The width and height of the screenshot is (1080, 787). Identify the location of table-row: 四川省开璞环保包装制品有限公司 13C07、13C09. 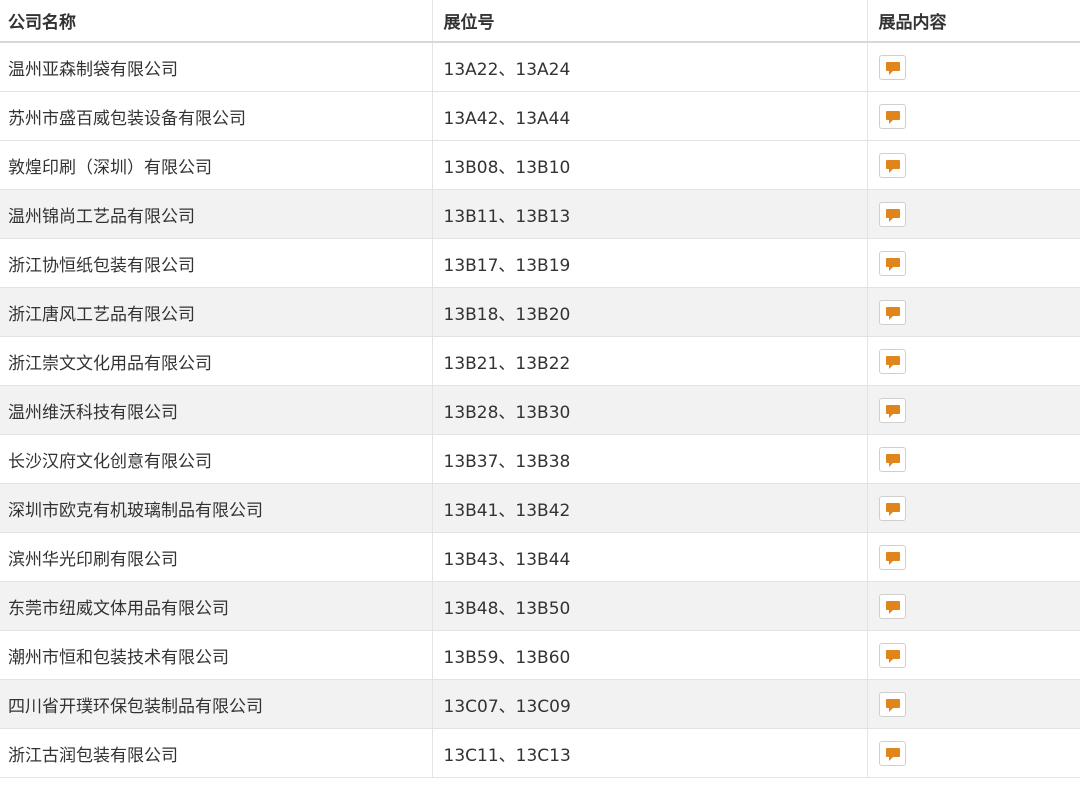
(540, 704).